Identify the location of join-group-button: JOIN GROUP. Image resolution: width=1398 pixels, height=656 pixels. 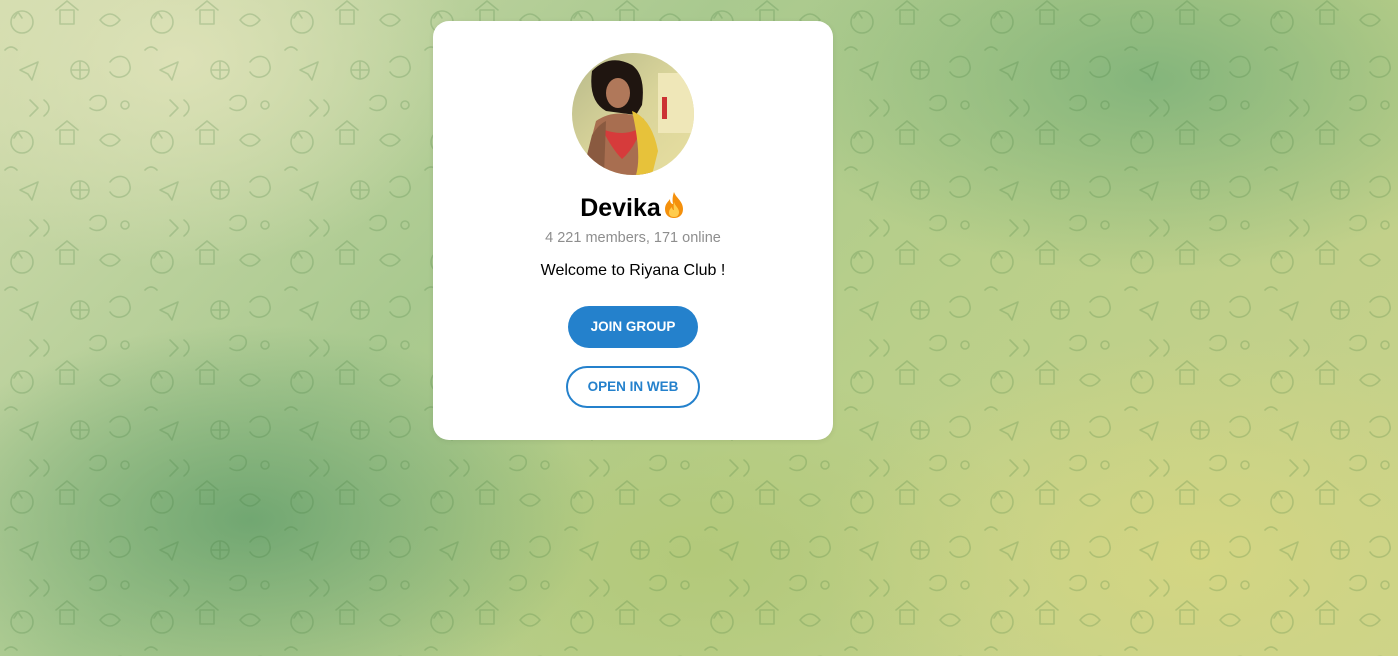
(633, 327).